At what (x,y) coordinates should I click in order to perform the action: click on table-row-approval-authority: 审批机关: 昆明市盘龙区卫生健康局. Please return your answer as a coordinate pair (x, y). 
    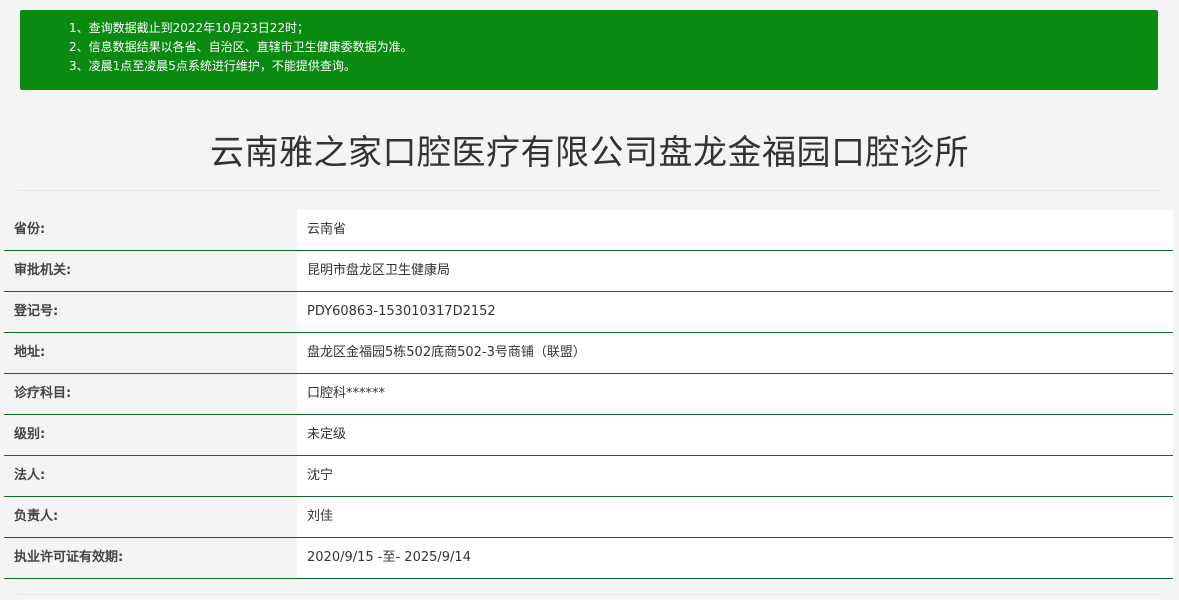
    Looking at the image, I should click on (588, 271).